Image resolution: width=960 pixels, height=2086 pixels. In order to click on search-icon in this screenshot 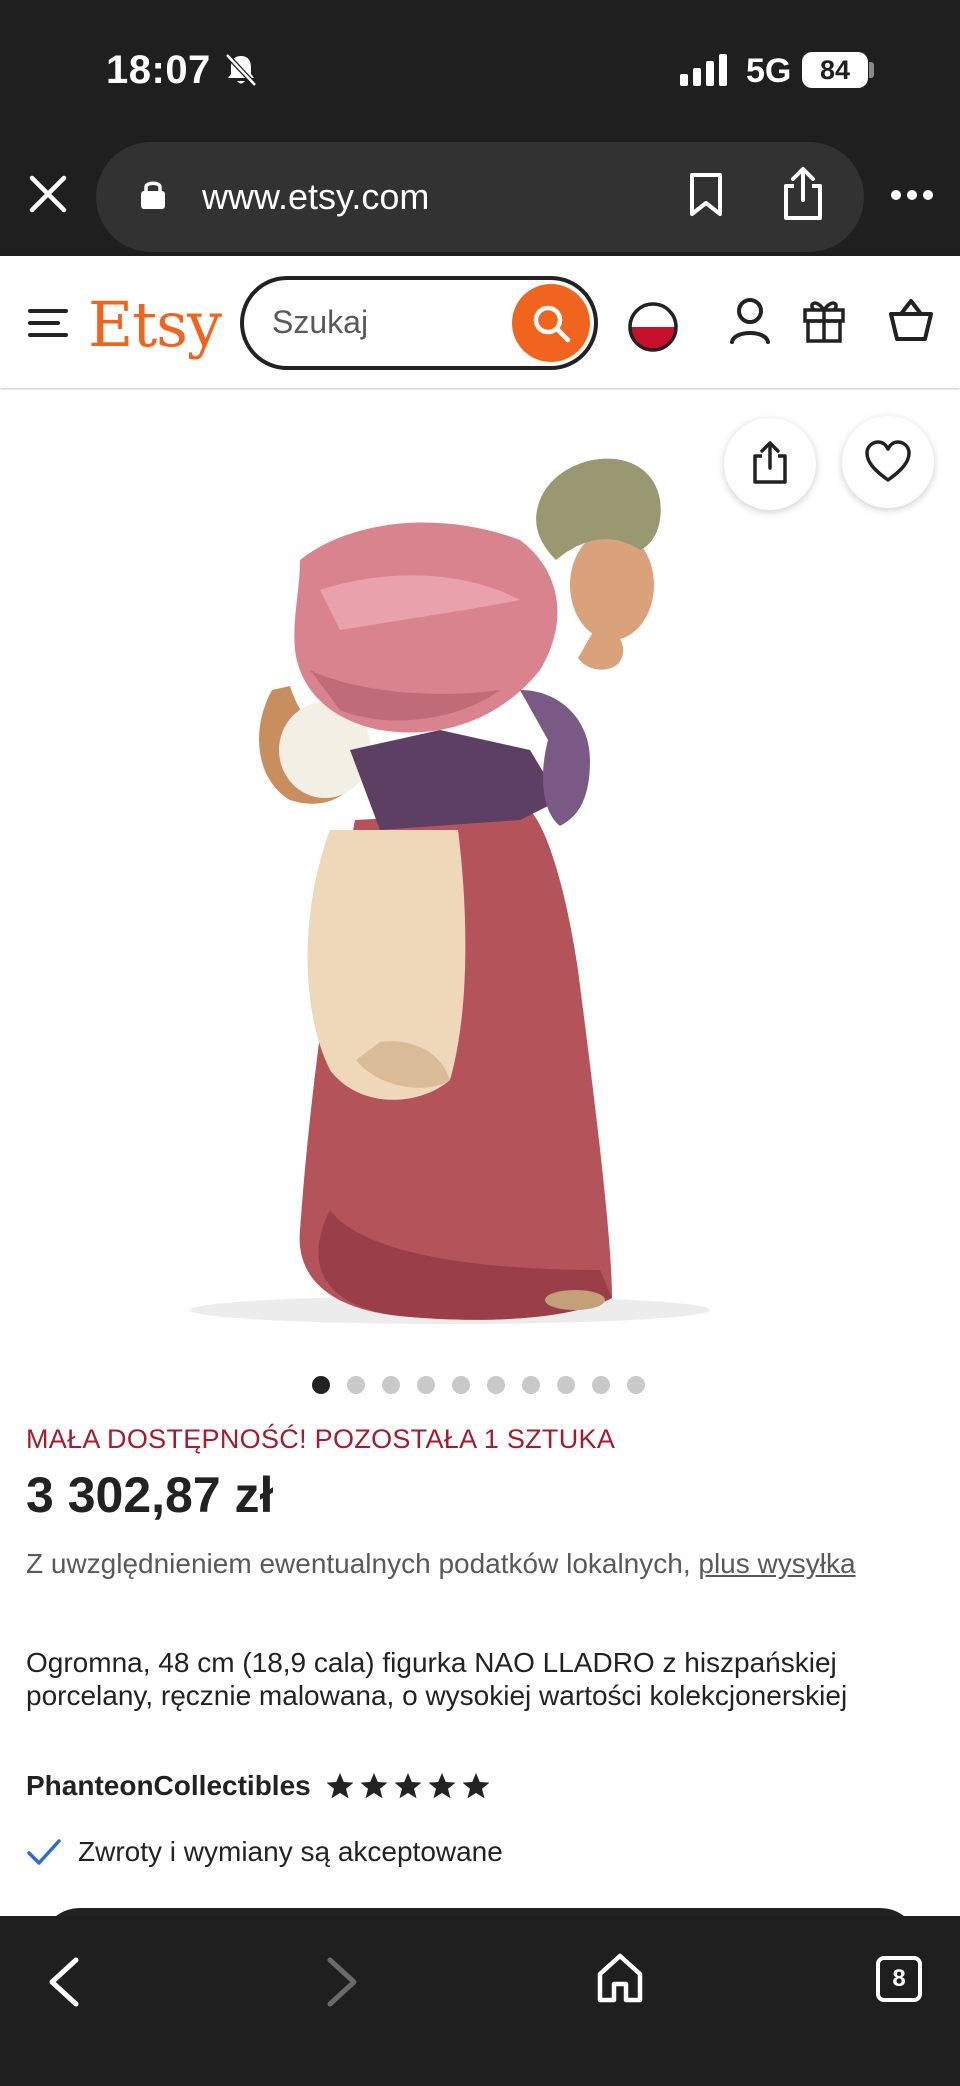, I will do `click(552, 324)`.